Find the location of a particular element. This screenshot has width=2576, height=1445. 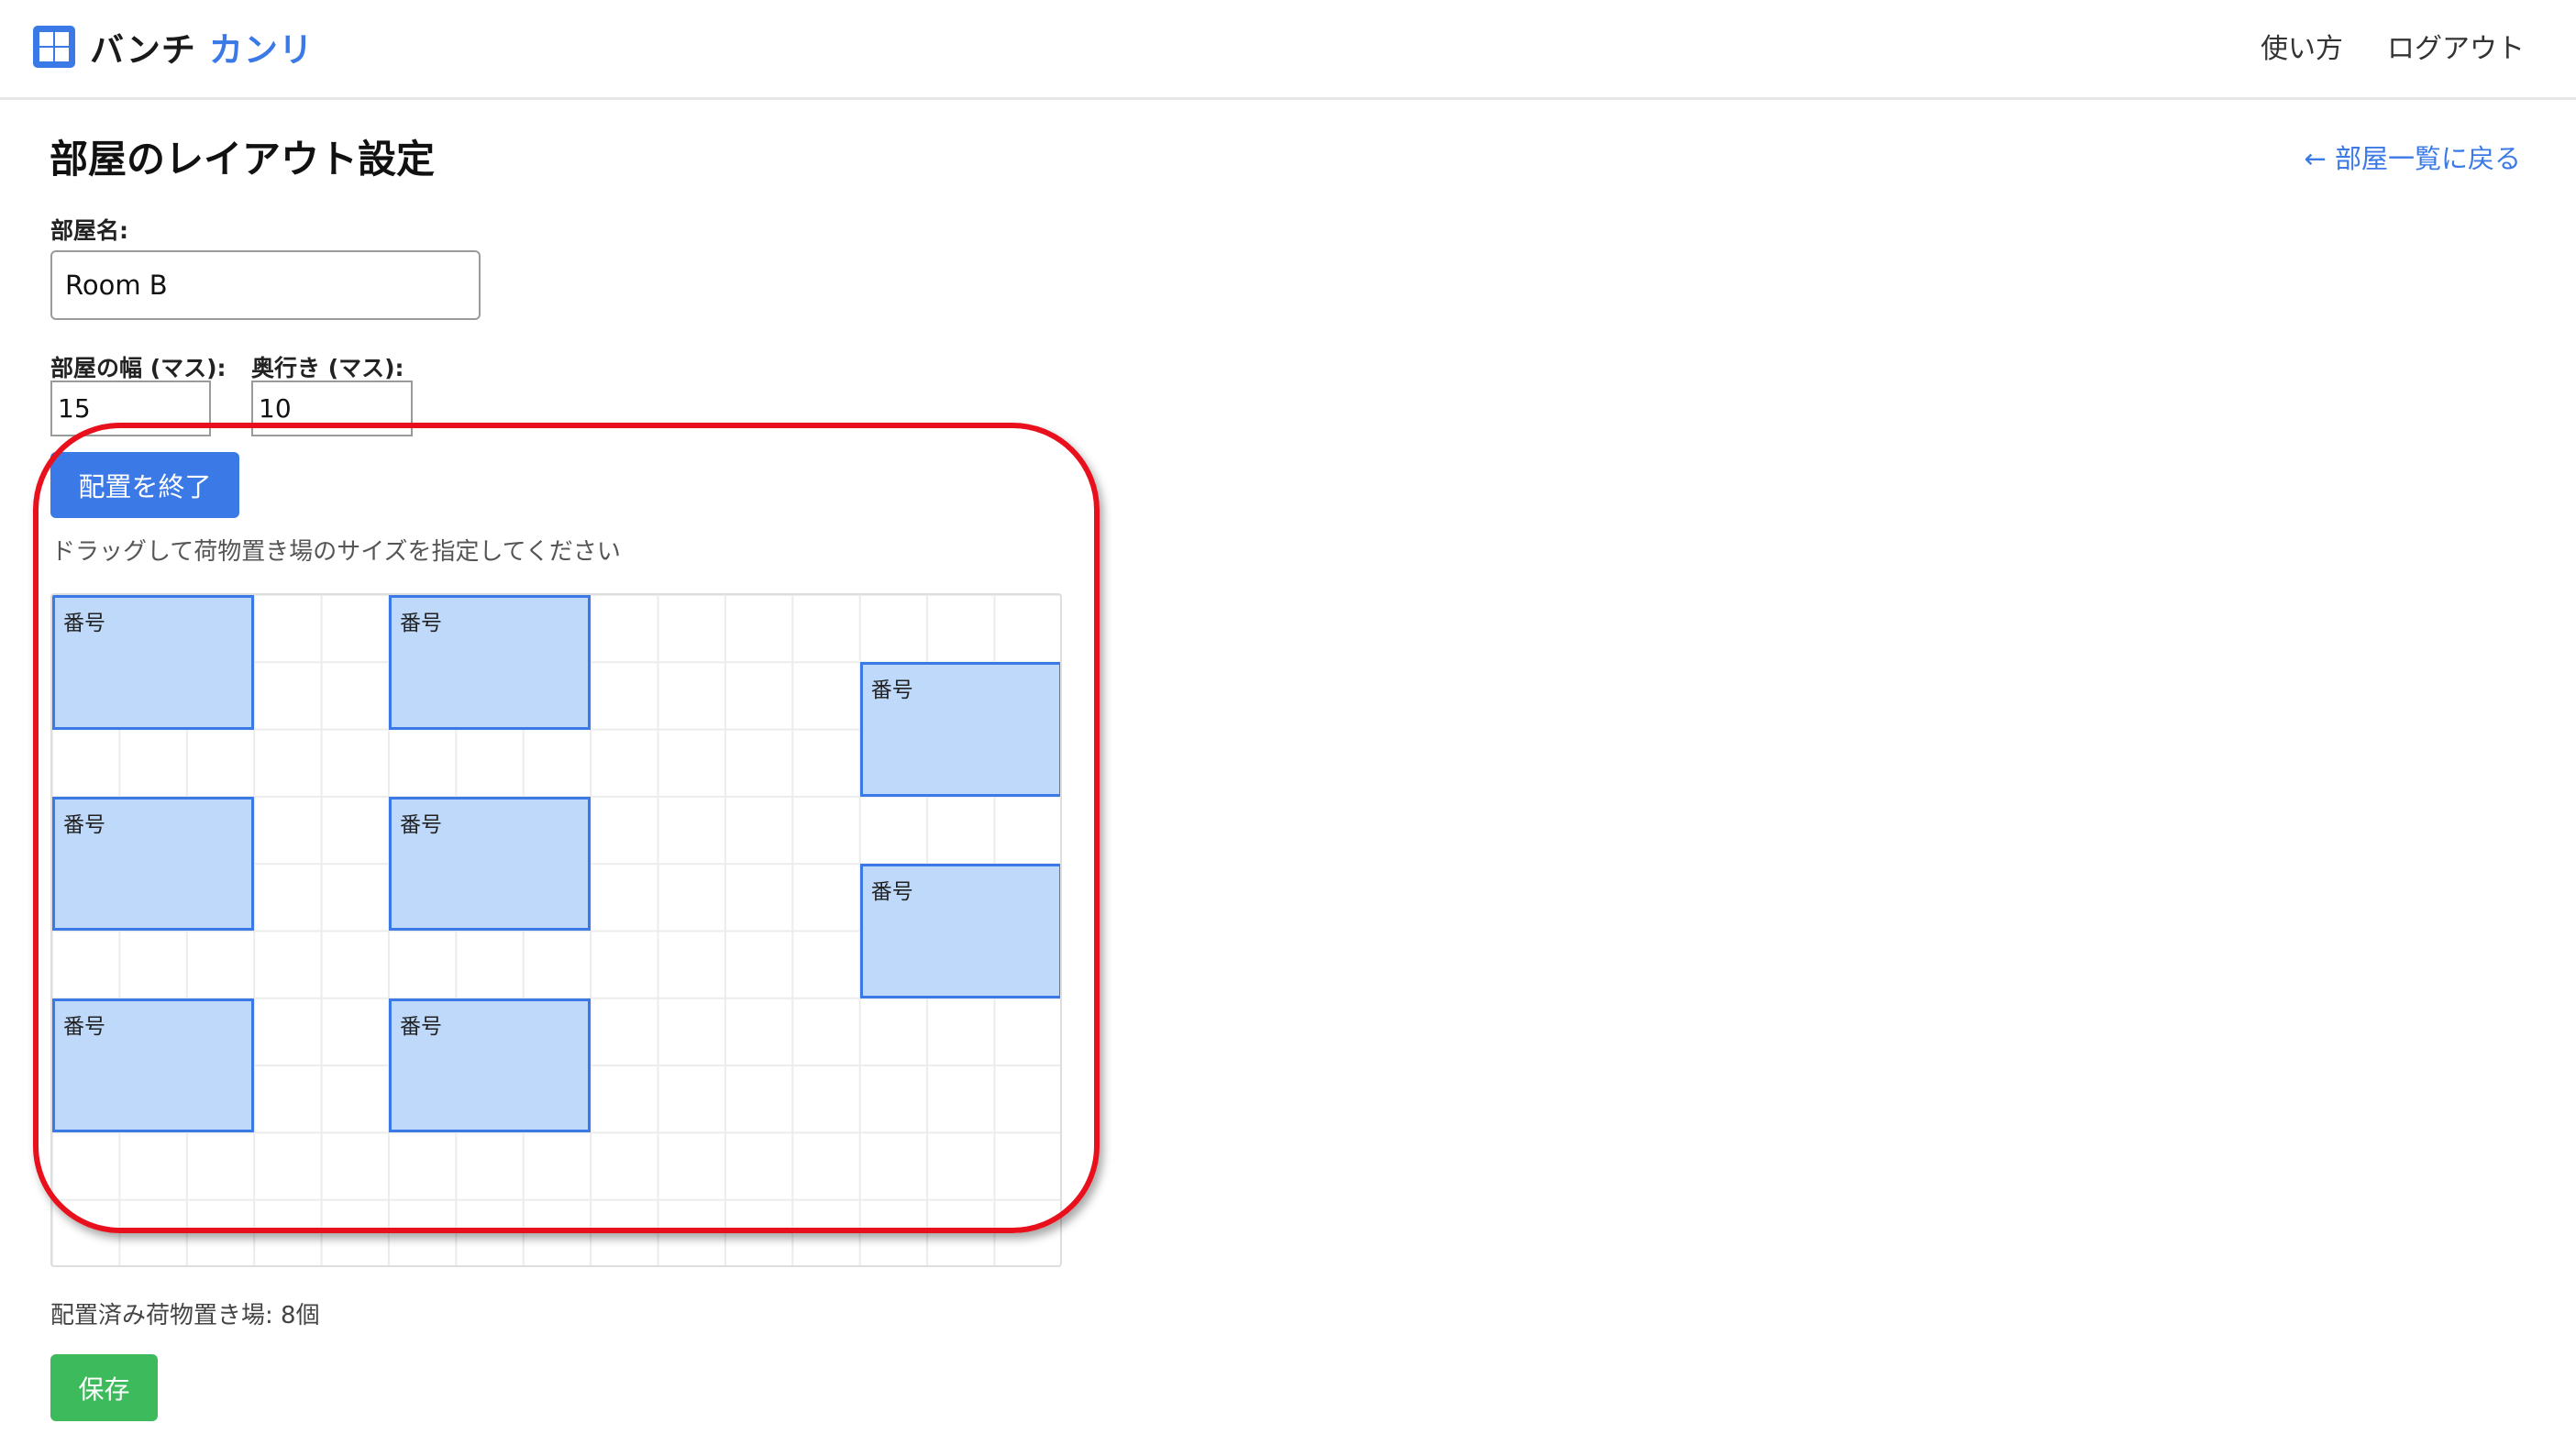

room-depth-input is located at coordinates (332, 409).